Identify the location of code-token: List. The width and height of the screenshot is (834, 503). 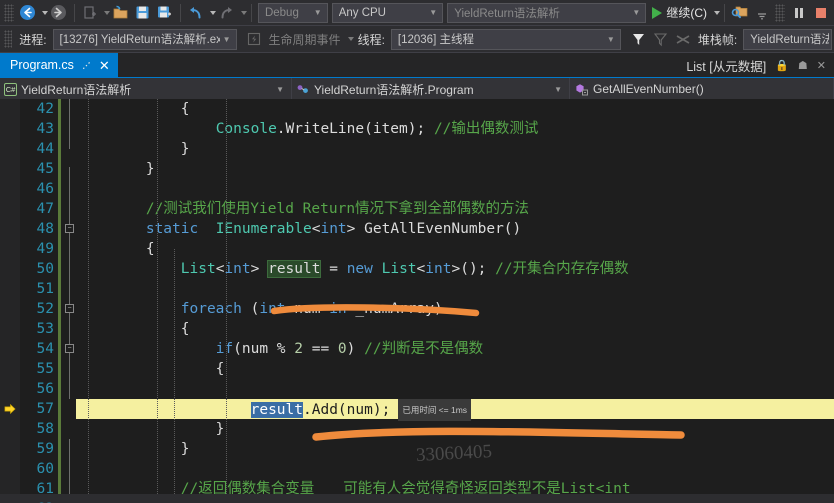
(399, 269).